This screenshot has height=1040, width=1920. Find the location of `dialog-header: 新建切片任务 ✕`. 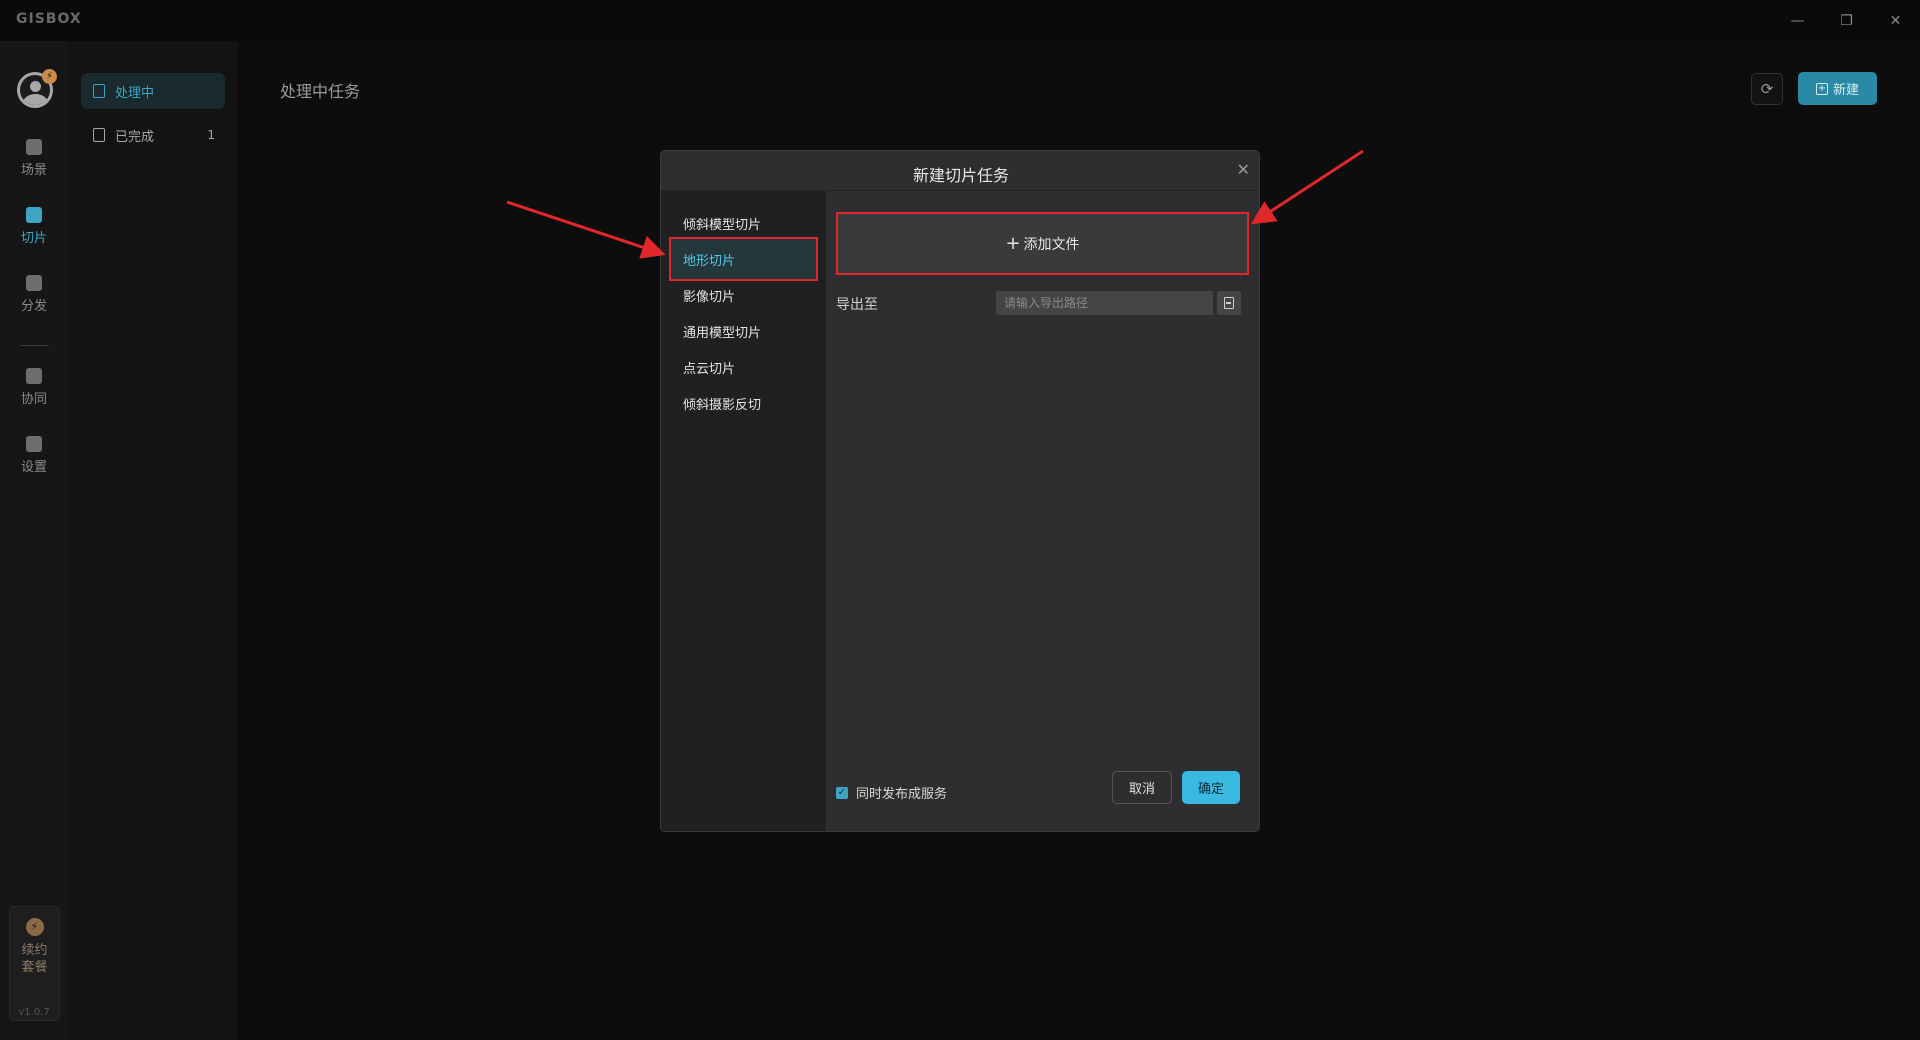

dialog-header: 新建切片任务 ✕ is located at coordinates (960, 171).